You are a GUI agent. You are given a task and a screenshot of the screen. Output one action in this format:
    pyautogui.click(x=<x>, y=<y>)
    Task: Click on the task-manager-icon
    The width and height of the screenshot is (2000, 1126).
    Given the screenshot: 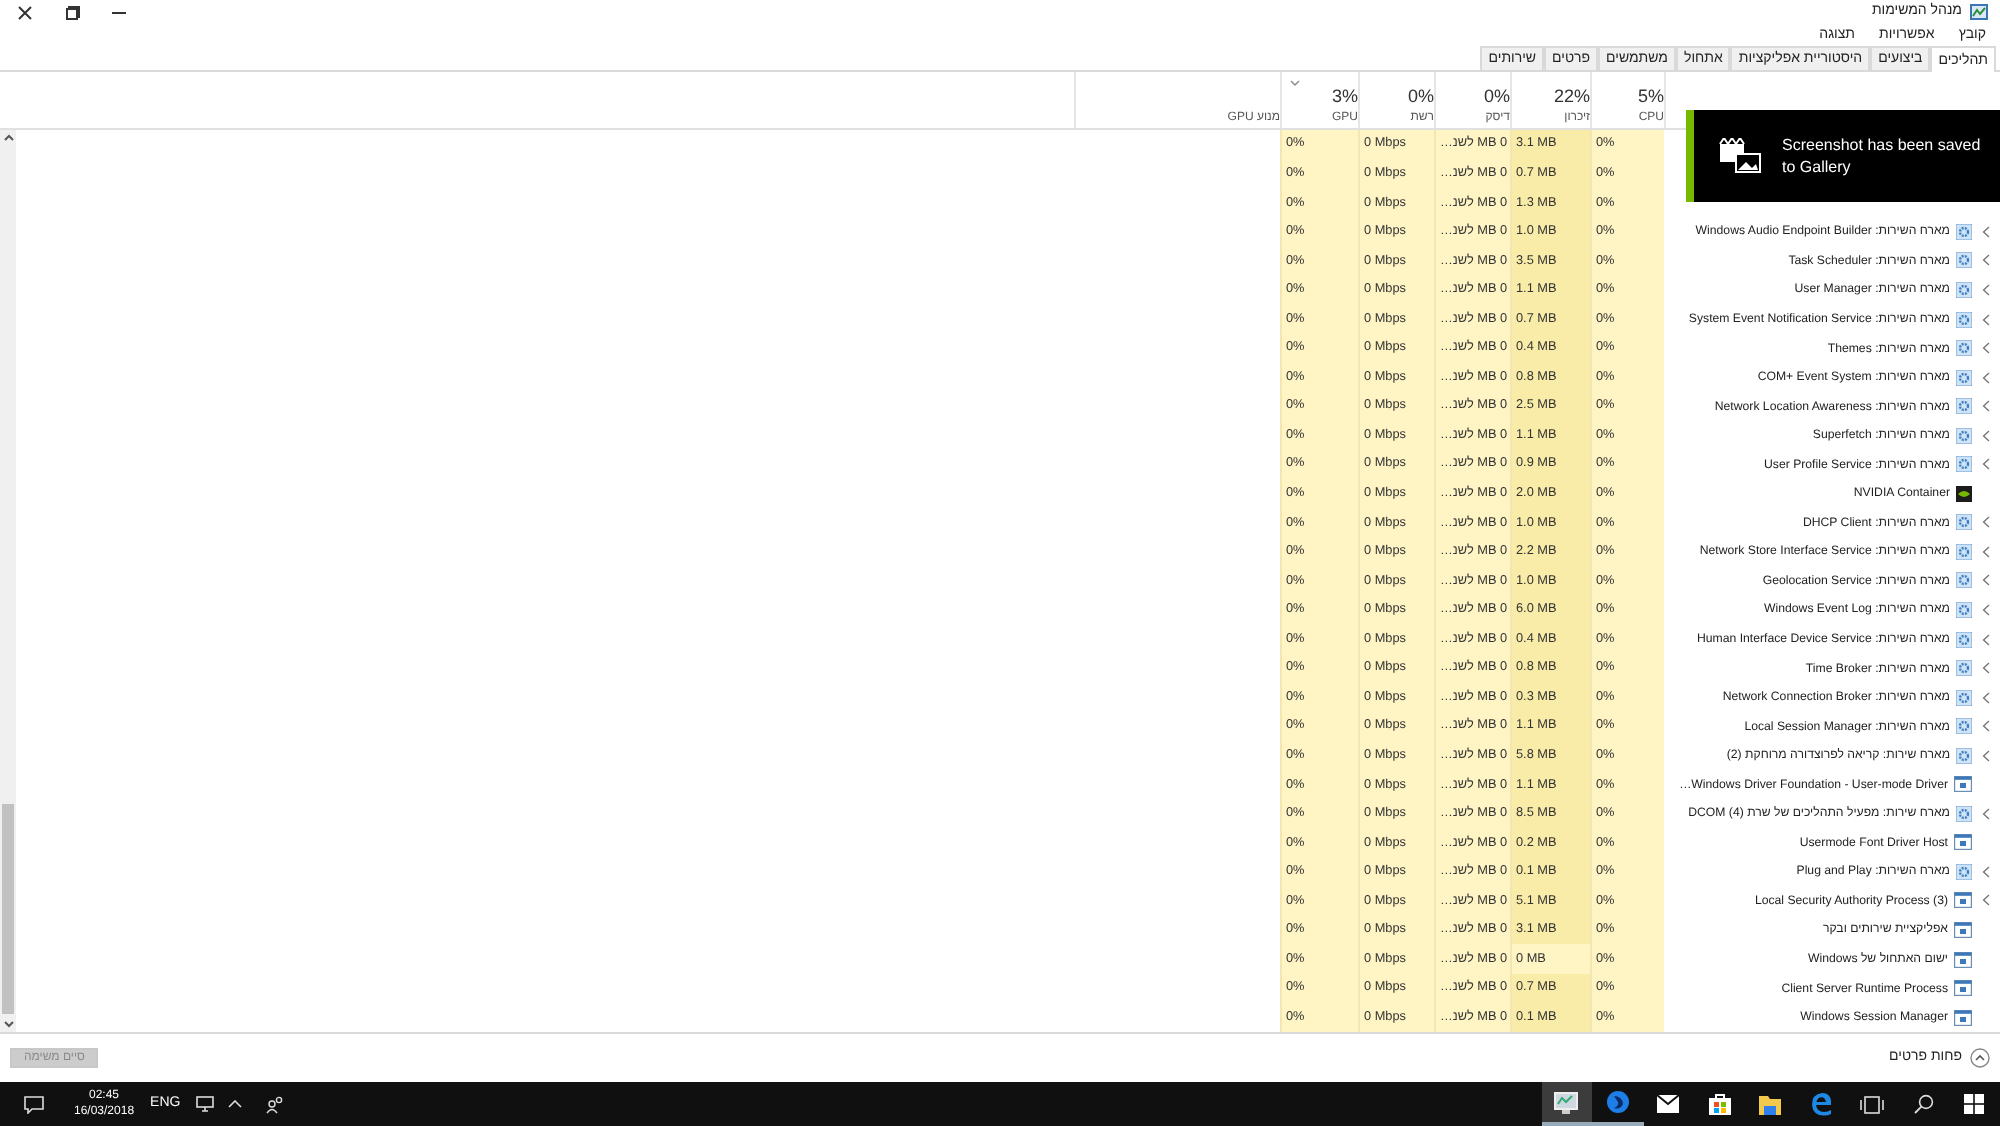 What is the action you would take?
    pyautogui.click(x=1566, y=1102)
    